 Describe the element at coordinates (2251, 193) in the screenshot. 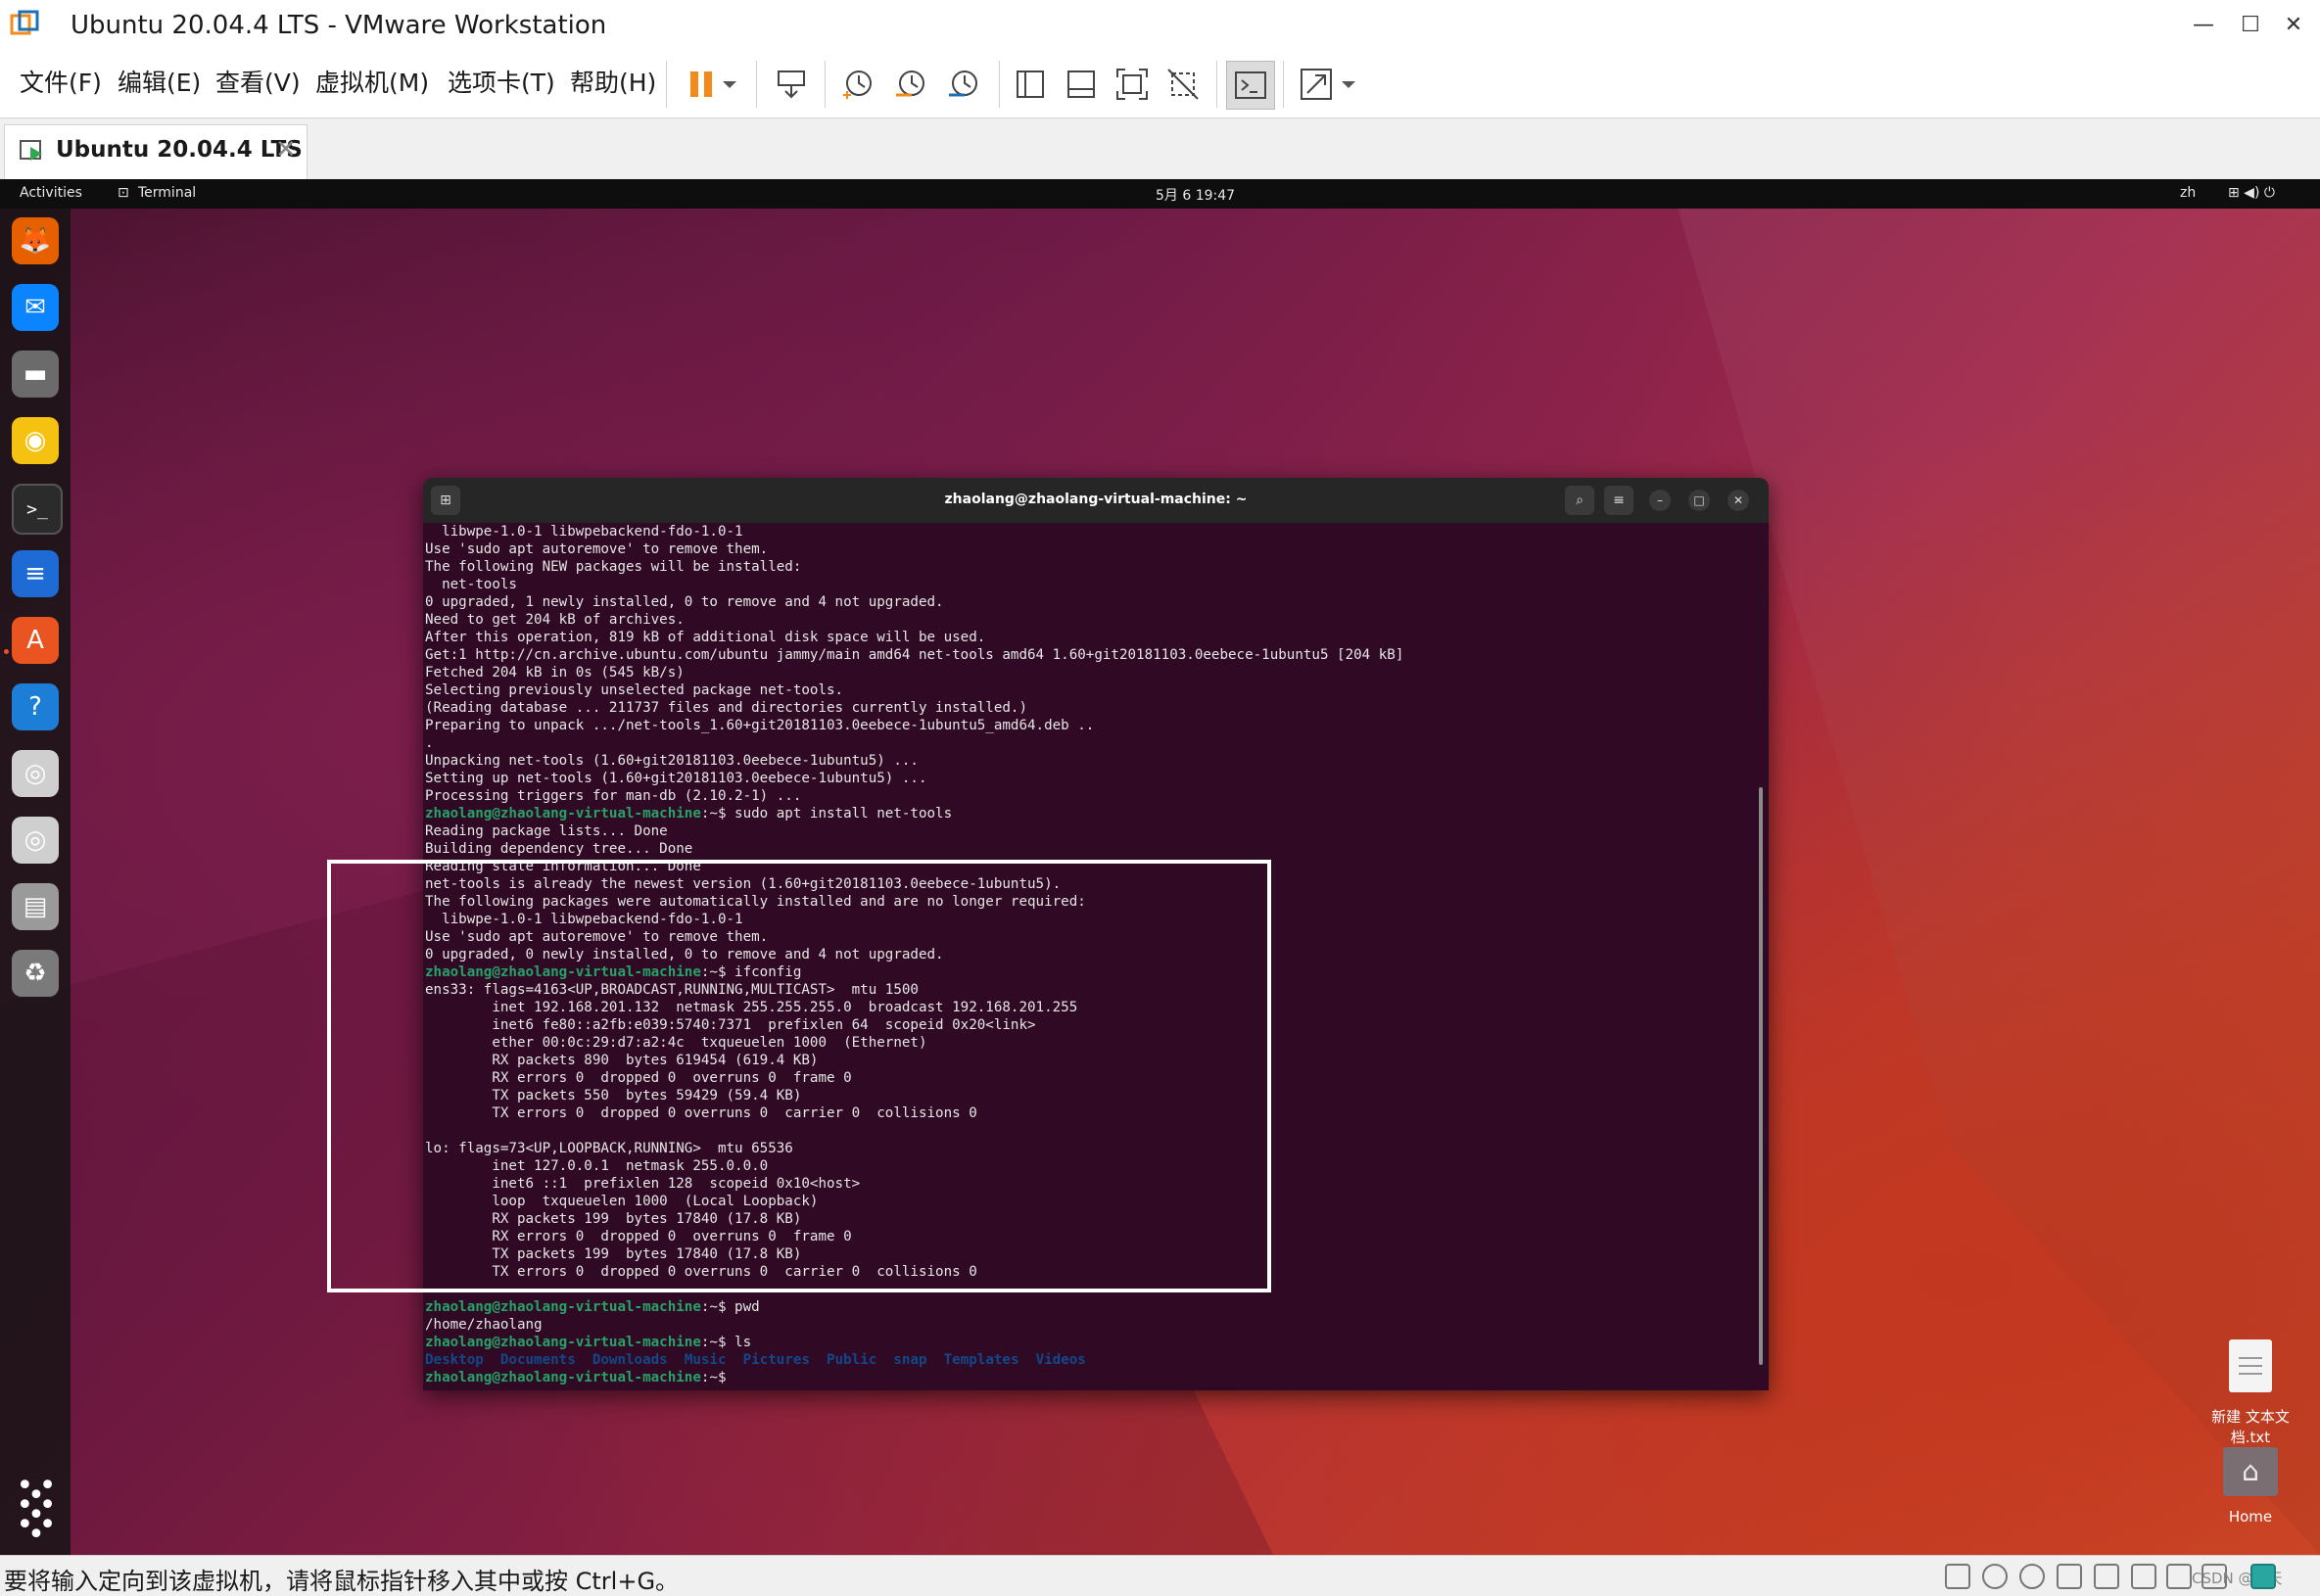

I see `system-tray-icons: ⊞ ◀) ⏻` at that location.